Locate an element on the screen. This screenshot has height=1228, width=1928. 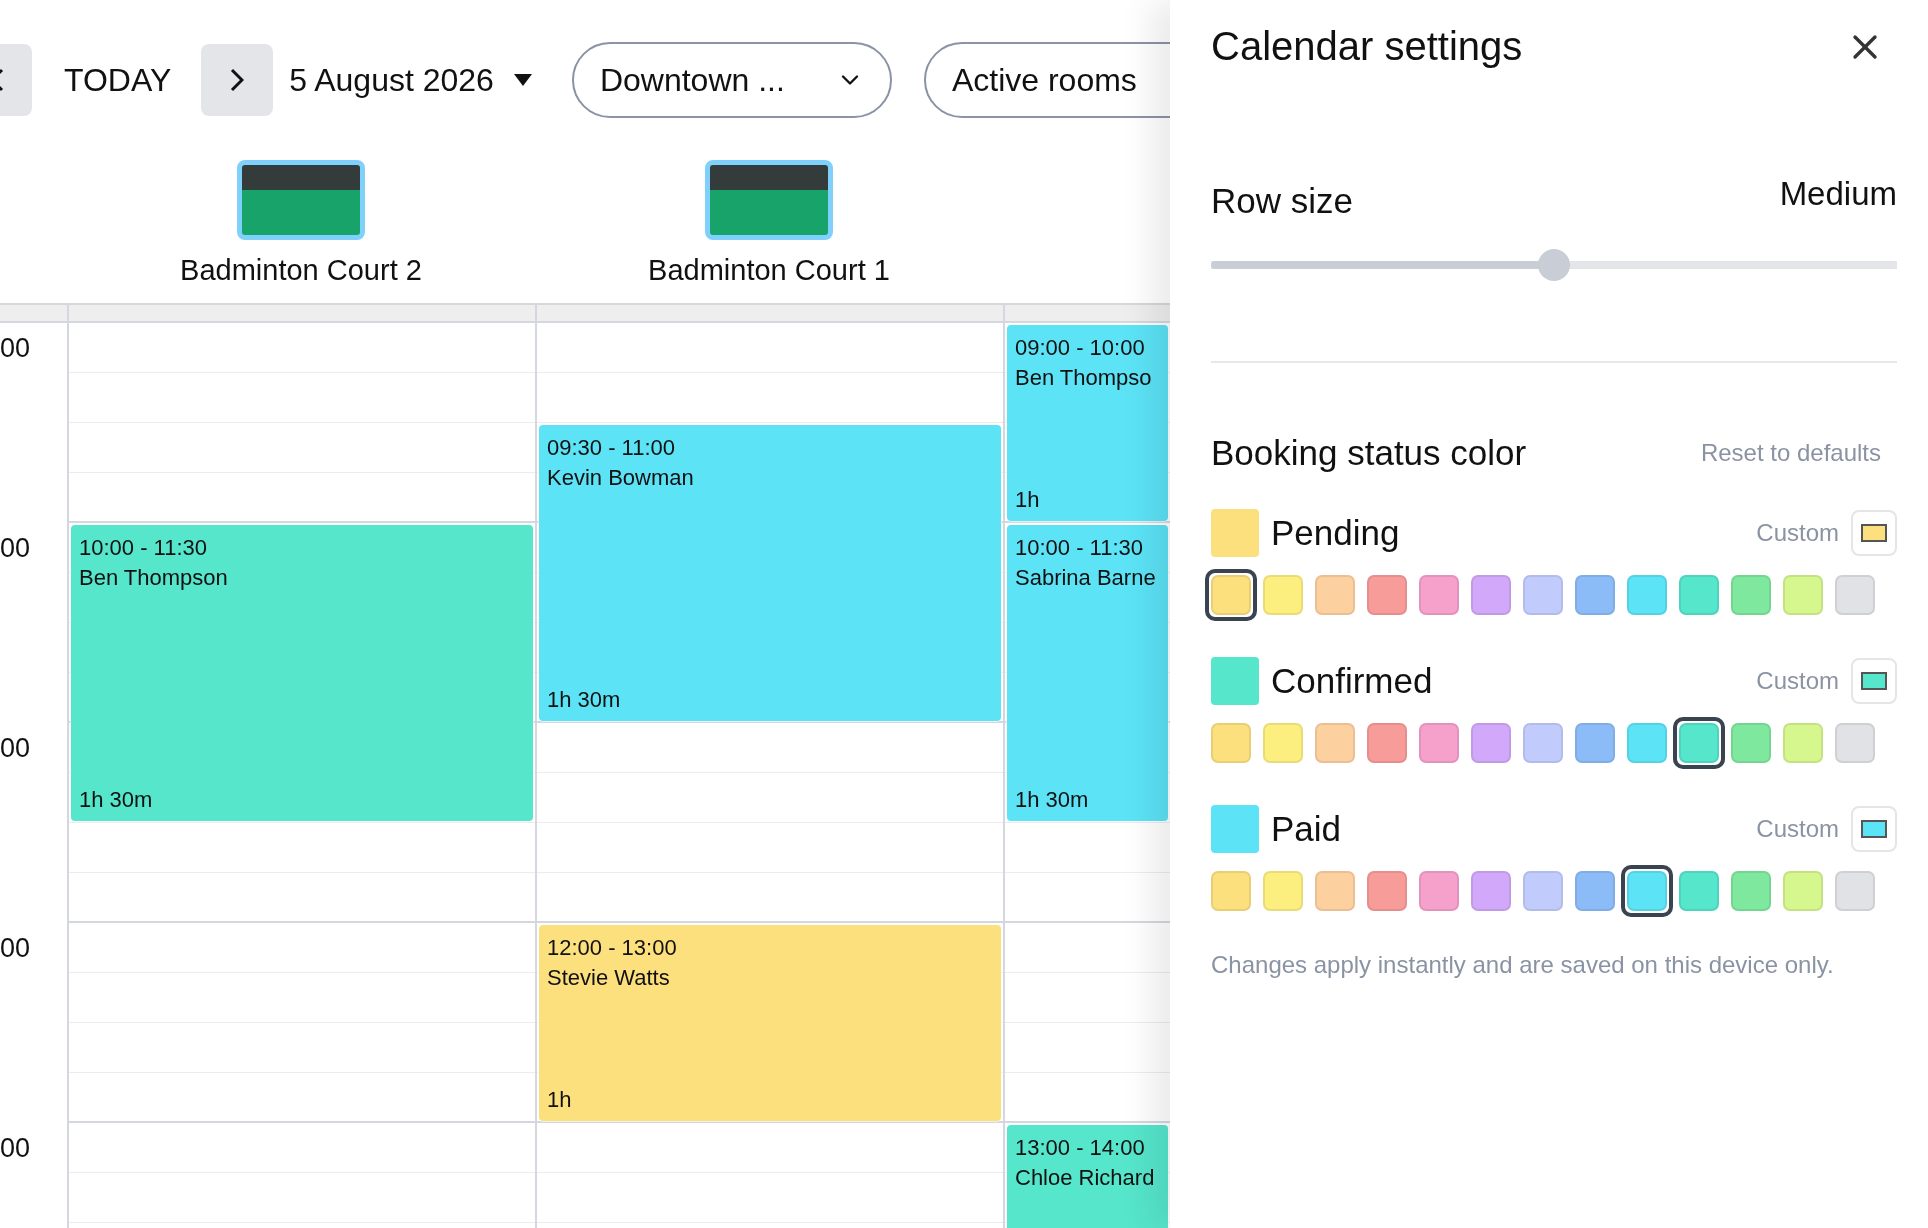
booking-customer: Kevin Bowman is located at coordinates (620, 478).